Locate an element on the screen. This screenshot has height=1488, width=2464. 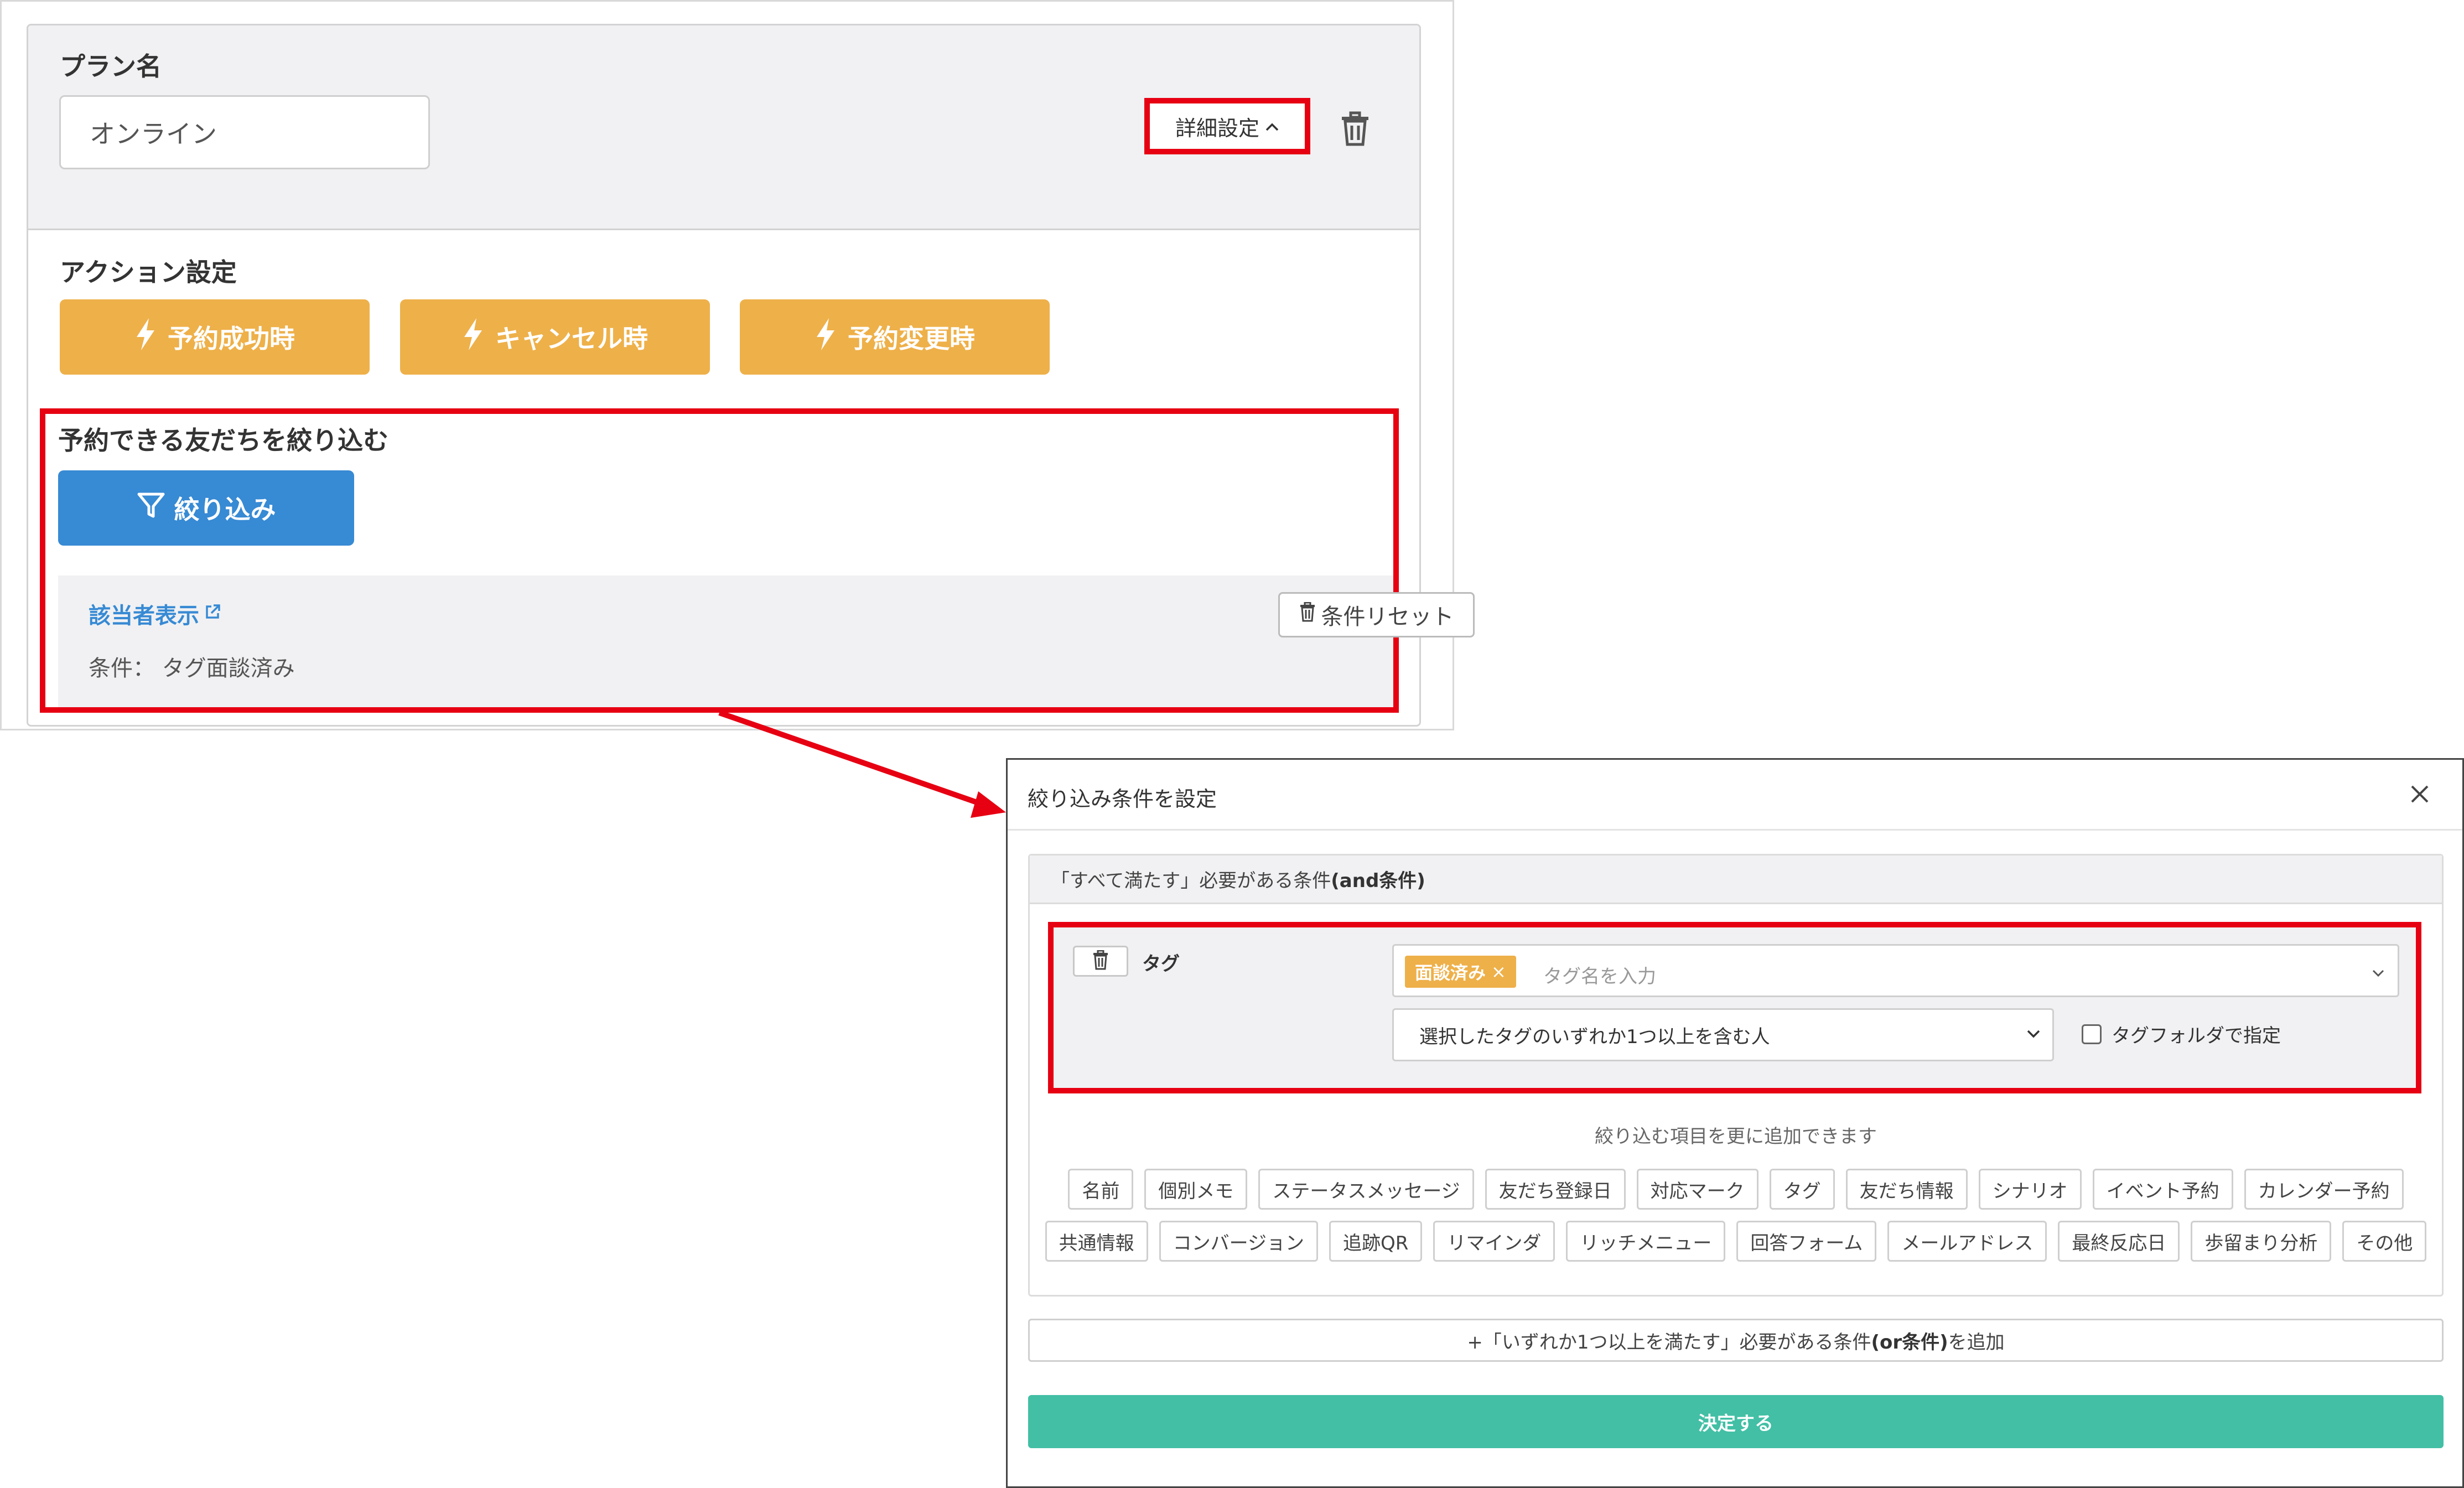
field-chip: 友だち情報 is located at coordinates (1906, 1189).